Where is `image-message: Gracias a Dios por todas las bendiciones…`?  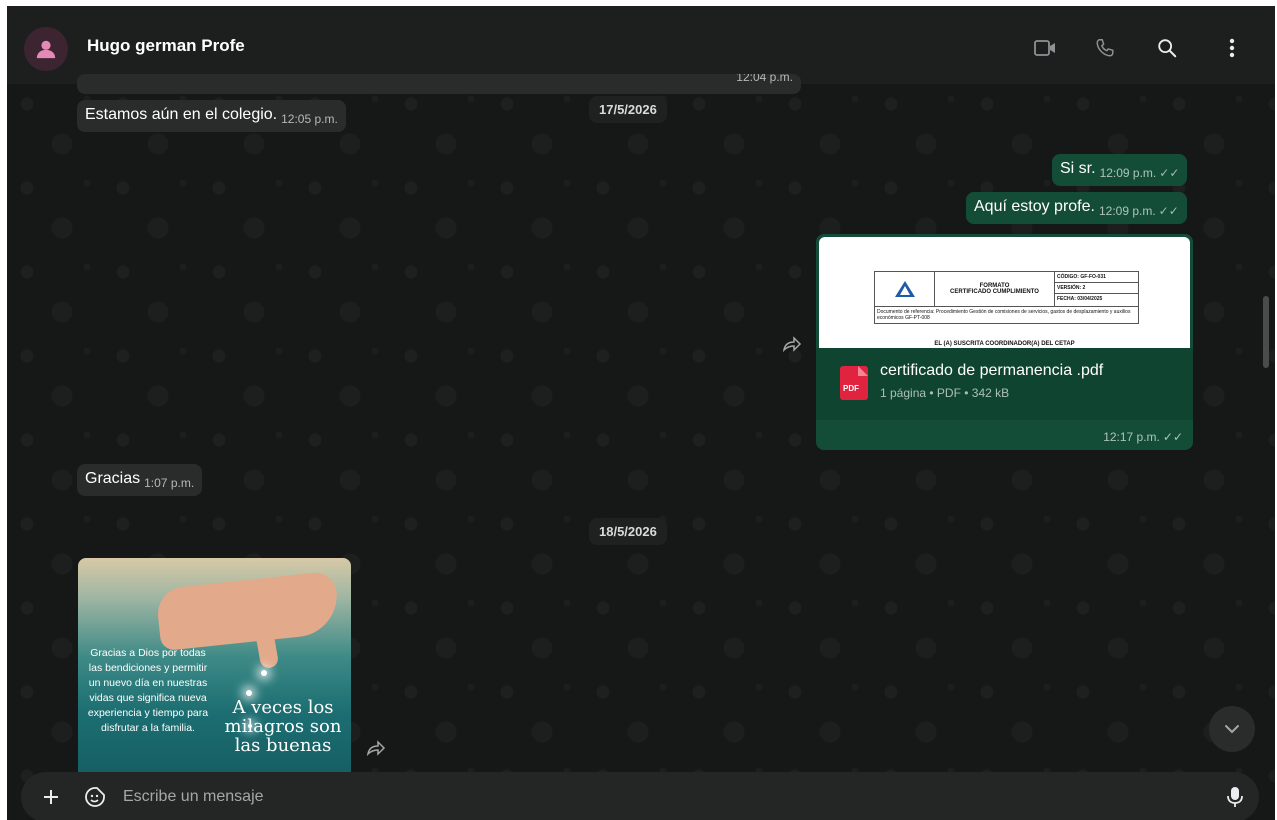 image-message: Gracias a Dios por todas las bendiciones… is located at coordinates (214, 668).